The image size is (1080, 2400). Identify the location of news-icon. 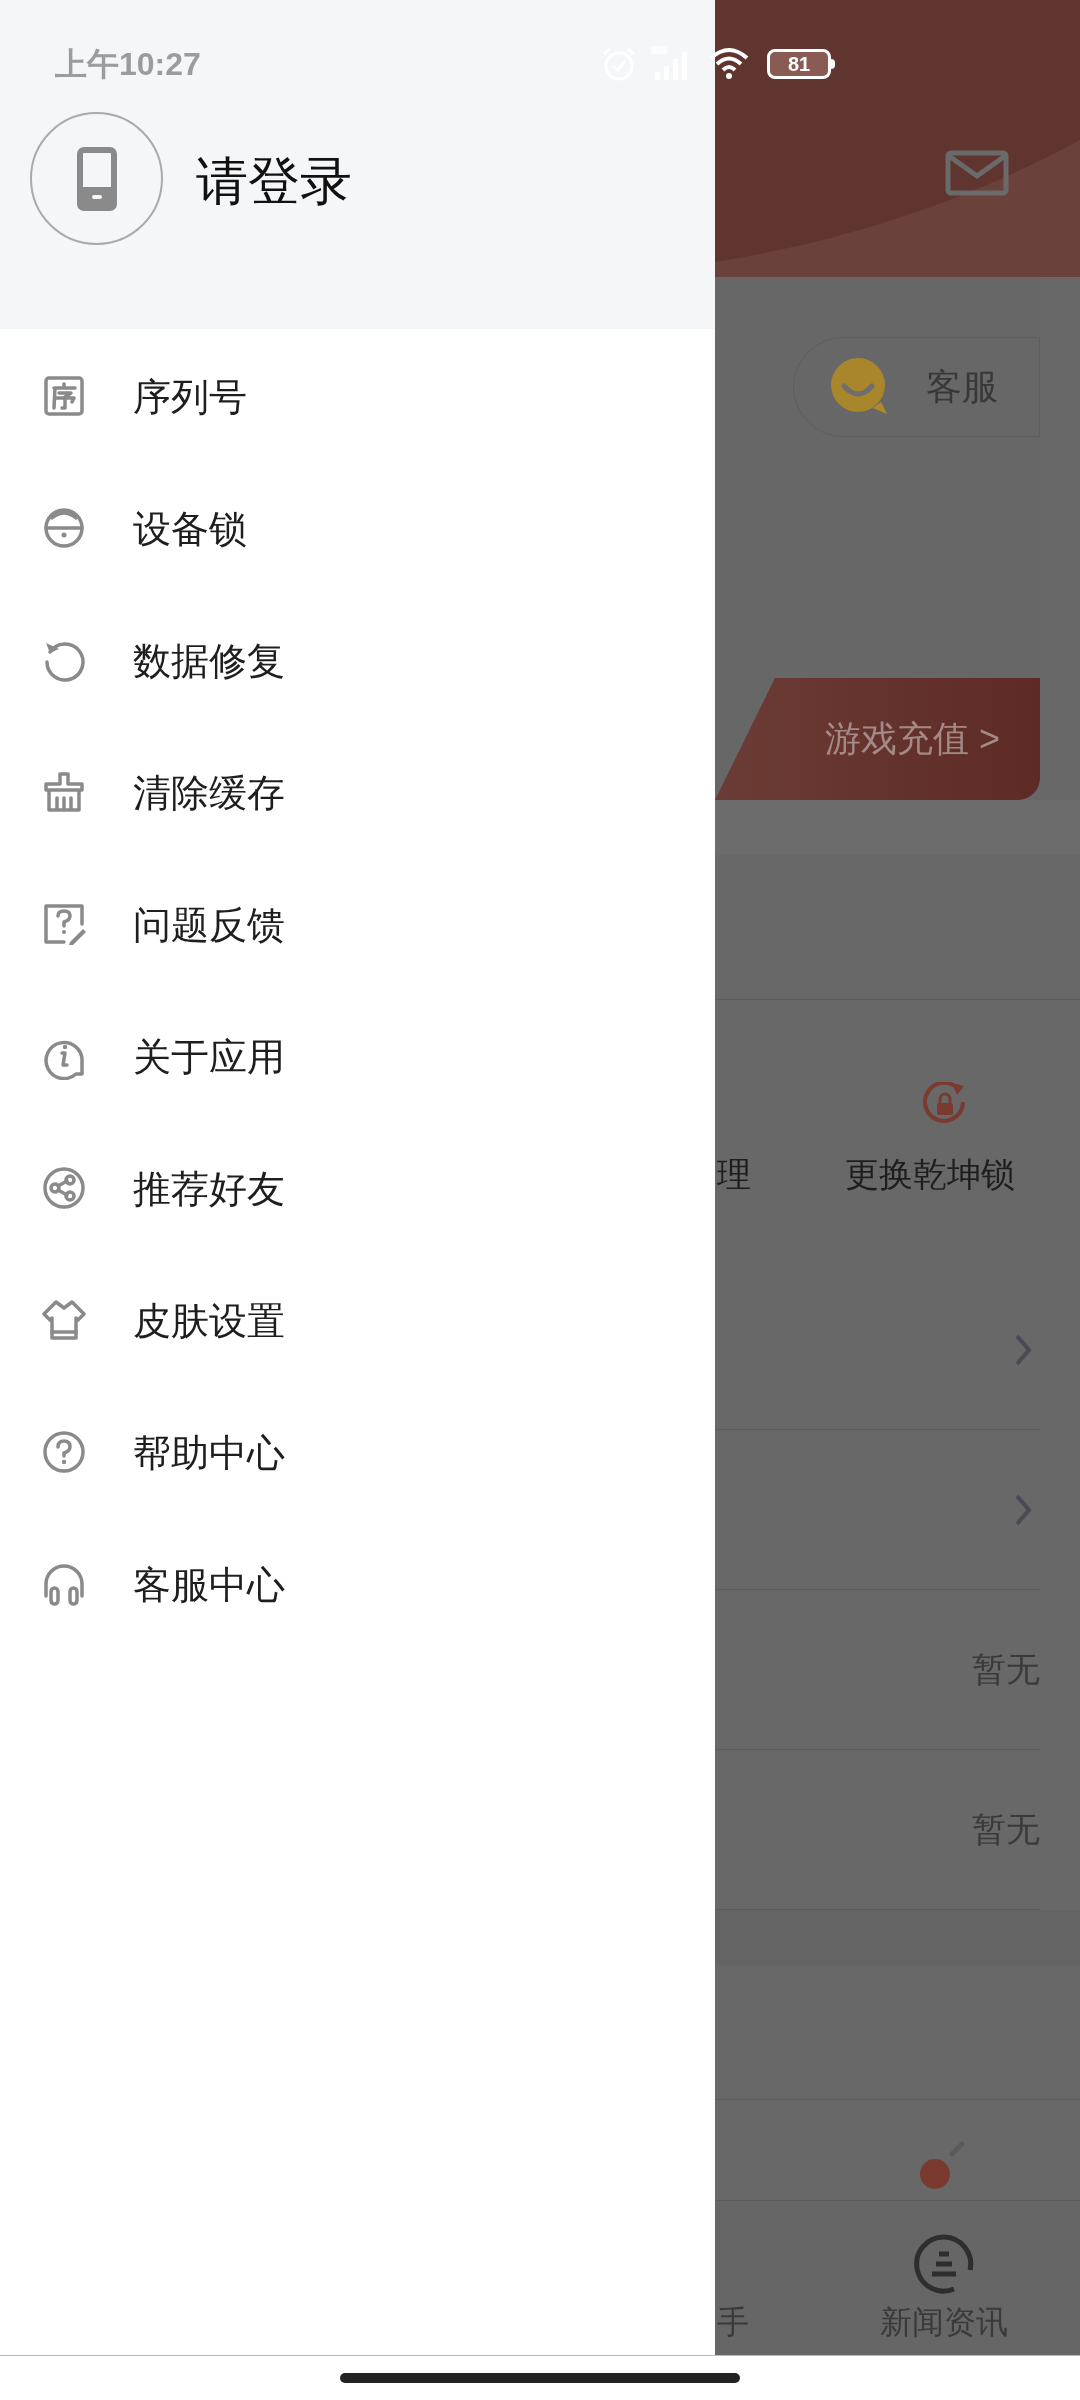
(944, 2264).